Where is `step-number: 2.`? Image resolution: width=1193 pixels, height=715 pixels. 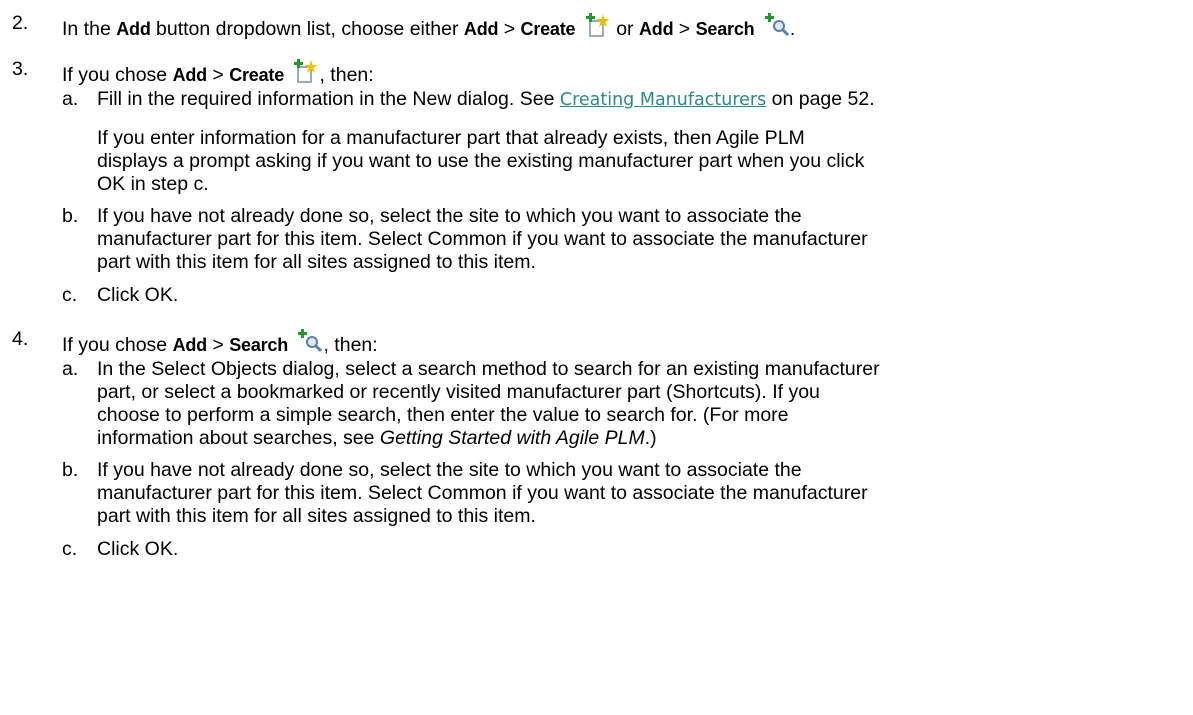 step-number: 2. is located at coordinates (20, 23).